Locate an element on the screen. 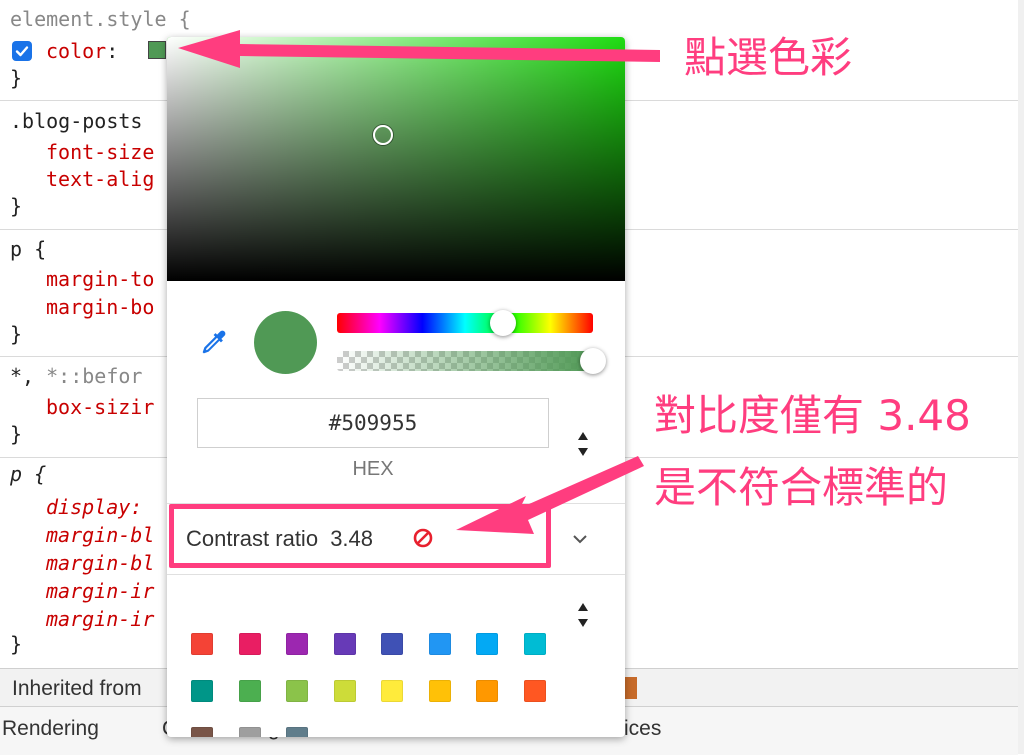 This screenshot has width=1024, height=755. property-name: display: is located at coordinates (94, 507).